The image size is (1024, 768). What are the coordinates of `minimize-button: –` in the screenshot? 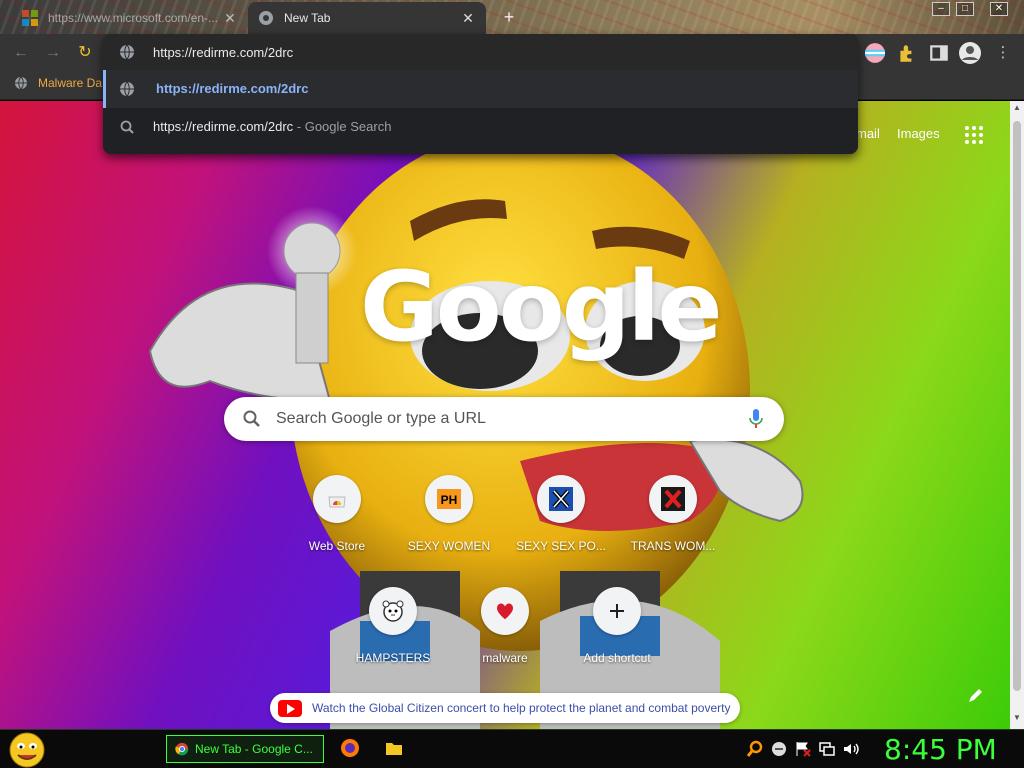 It's located at (941, 9).